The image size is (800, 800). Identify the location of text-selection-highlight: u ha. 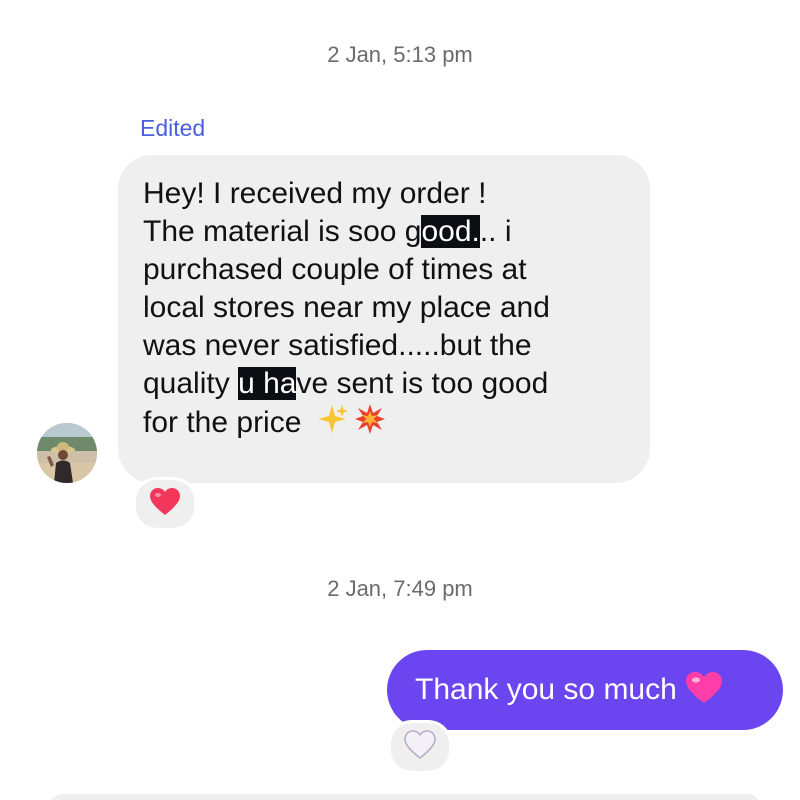
(267, 383).